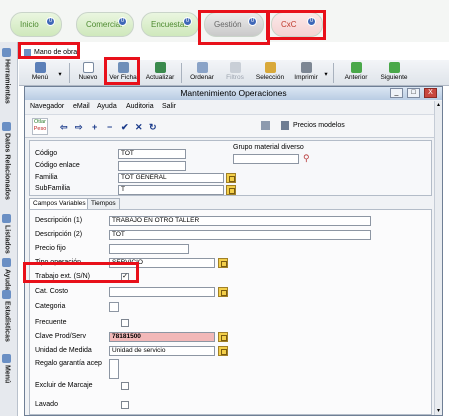 This screenshot has height=416, width=449. I want to click on module-tab-comercial: Comercial 0, so click(105, 24).